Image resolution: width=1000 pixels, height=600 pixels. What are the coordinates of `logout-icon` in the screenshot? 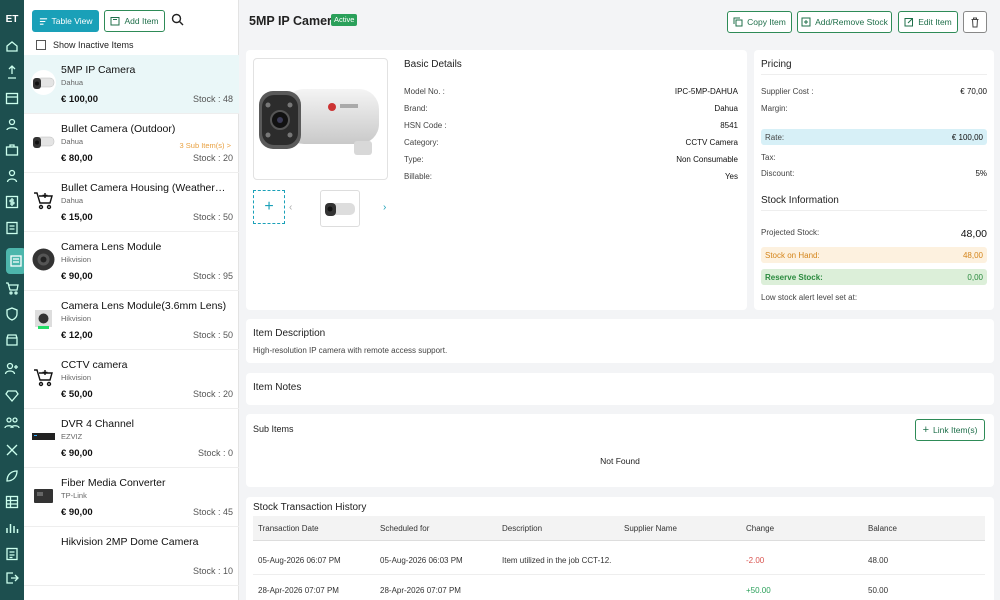 It's located at (12, 578).